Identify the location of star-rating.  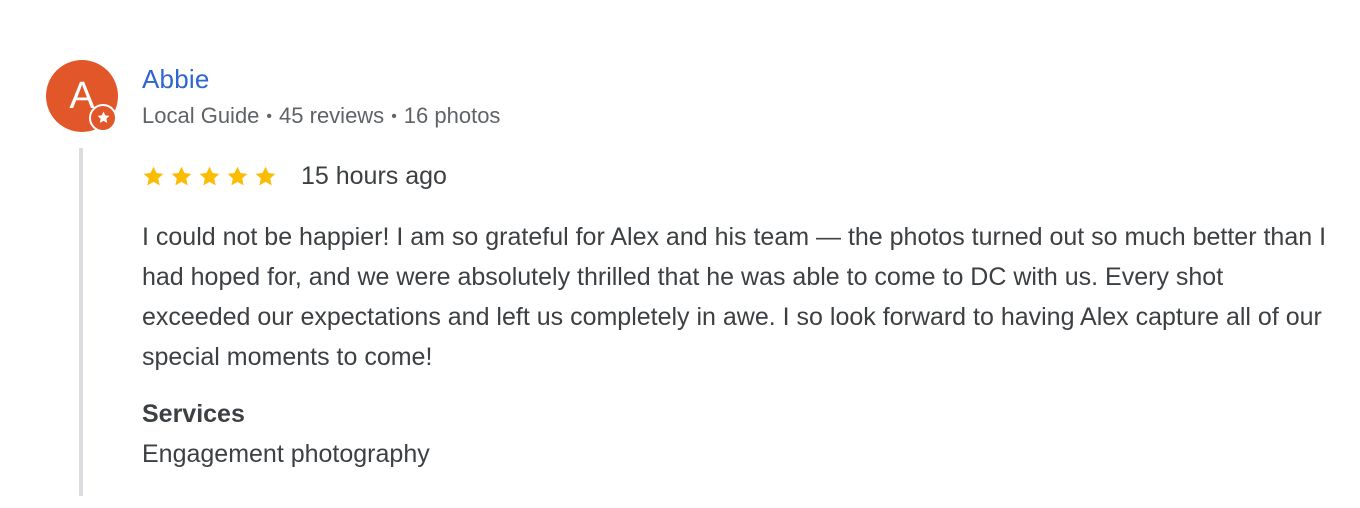
(209, 176).